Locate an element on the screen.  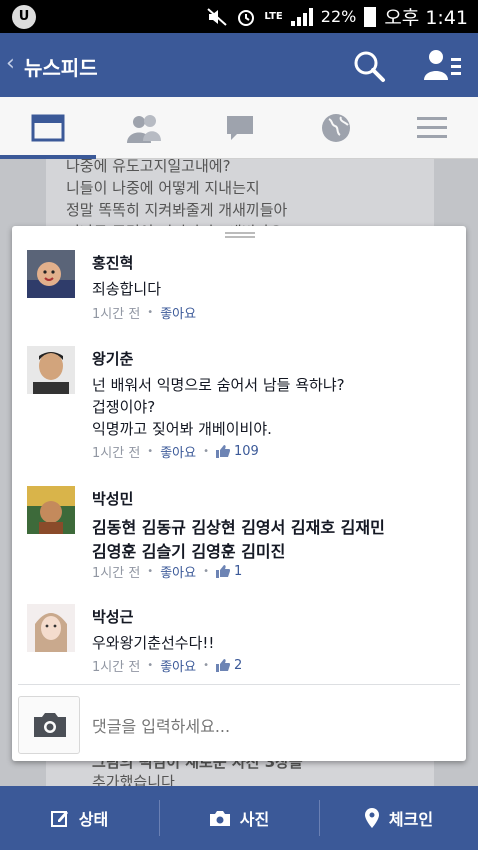
commenter-name: 왕기춘 is located at coordinates (112, 358).